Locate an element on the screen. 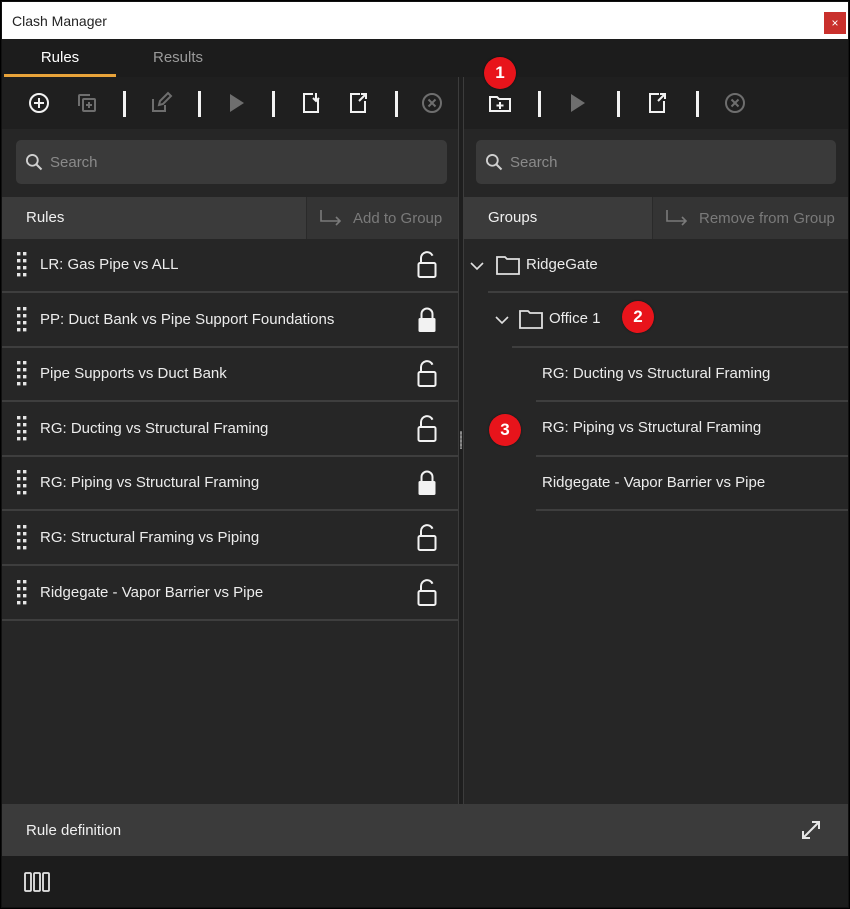  footer-bar is located at coordinates (425, 881).